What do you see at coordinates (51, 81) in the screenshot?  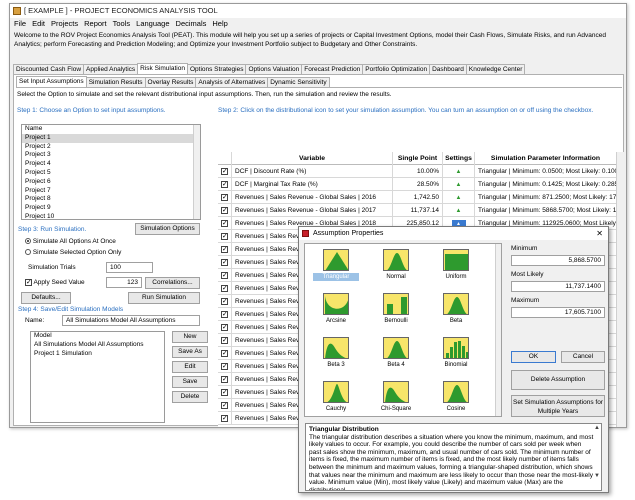 I see `subtab-set-input-assumptions: Set Input Assumptions` at bounding box center [51, 81].